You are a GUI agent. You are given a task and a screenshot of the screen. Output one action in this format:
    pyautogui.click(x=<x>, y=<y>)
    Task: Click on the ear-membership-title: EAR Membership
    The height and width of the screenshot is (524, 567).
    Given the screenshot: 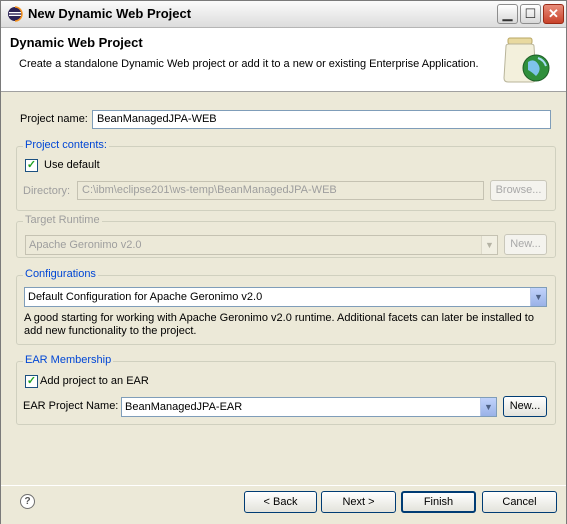 What is the action you would take?
    pyautogui.click(x=68, y=360)
    